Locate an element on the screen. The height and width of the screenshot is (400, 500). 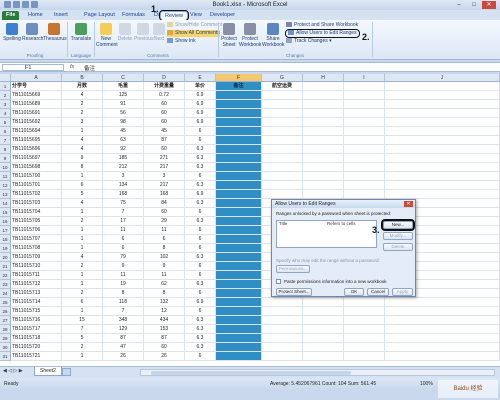
table-cell: 84 is located at coordinates (164, 203).